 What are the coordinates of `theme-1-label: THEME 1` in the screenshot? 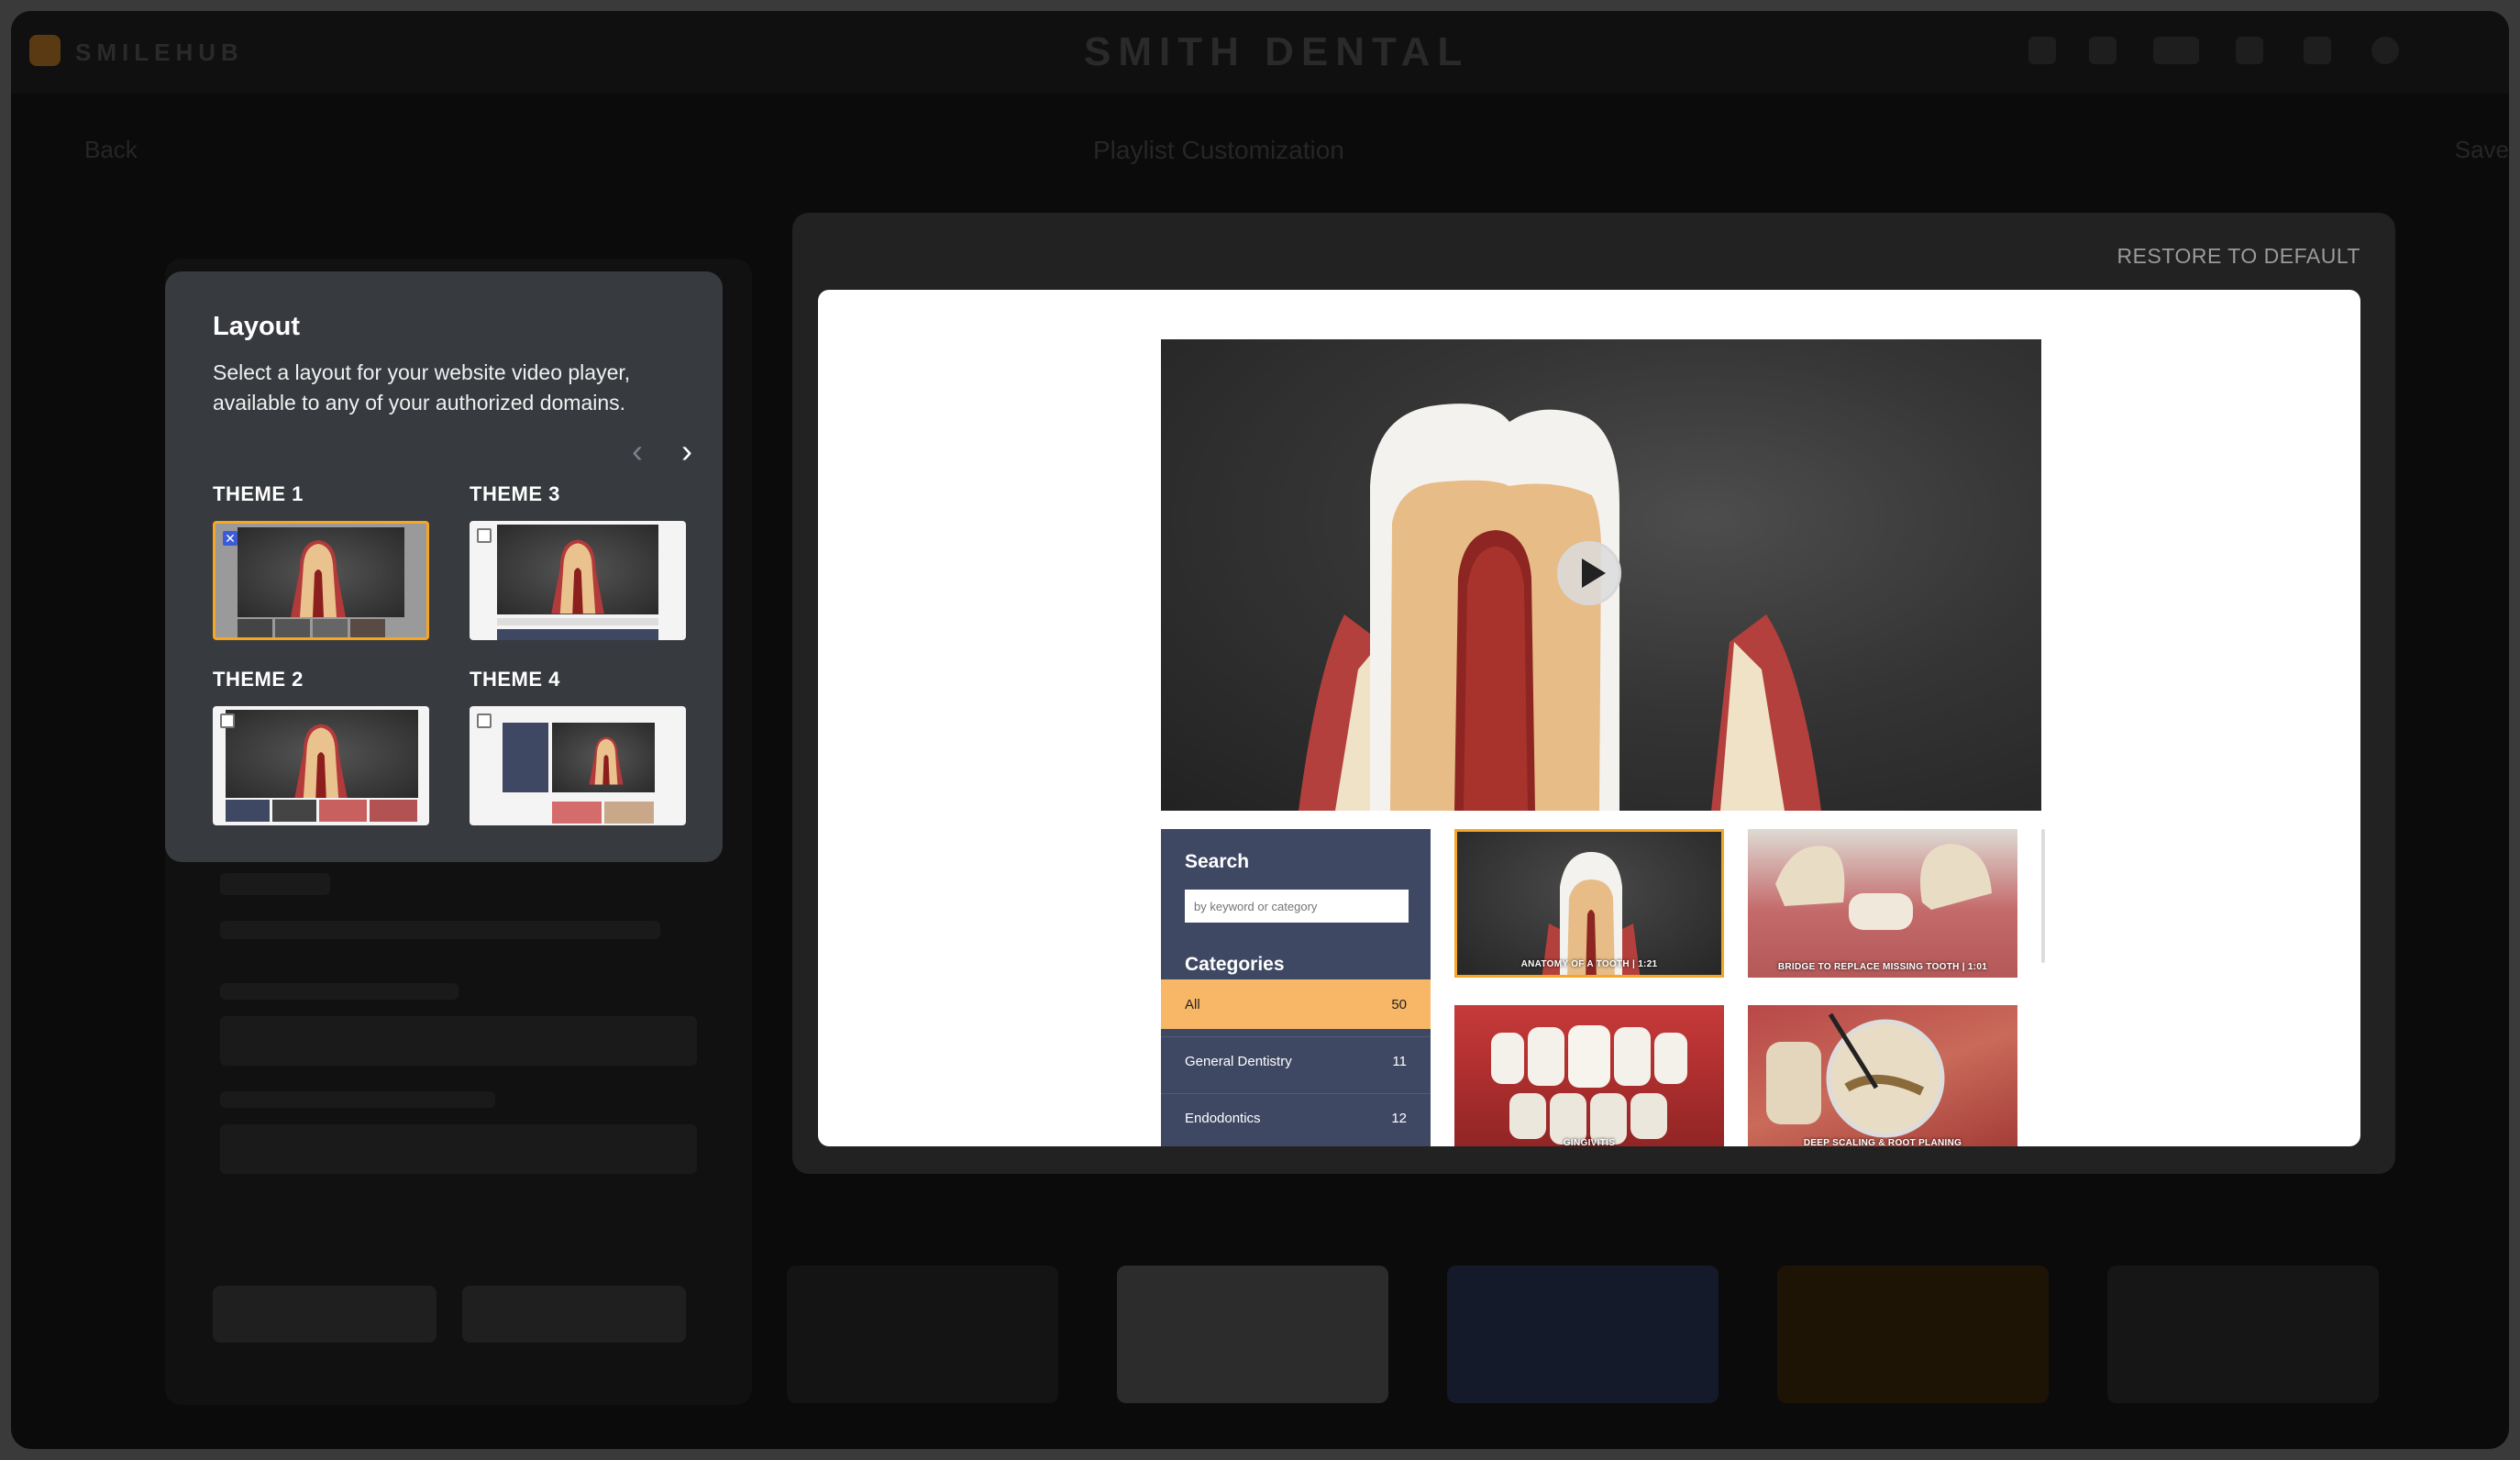 It's located at (258, 493).